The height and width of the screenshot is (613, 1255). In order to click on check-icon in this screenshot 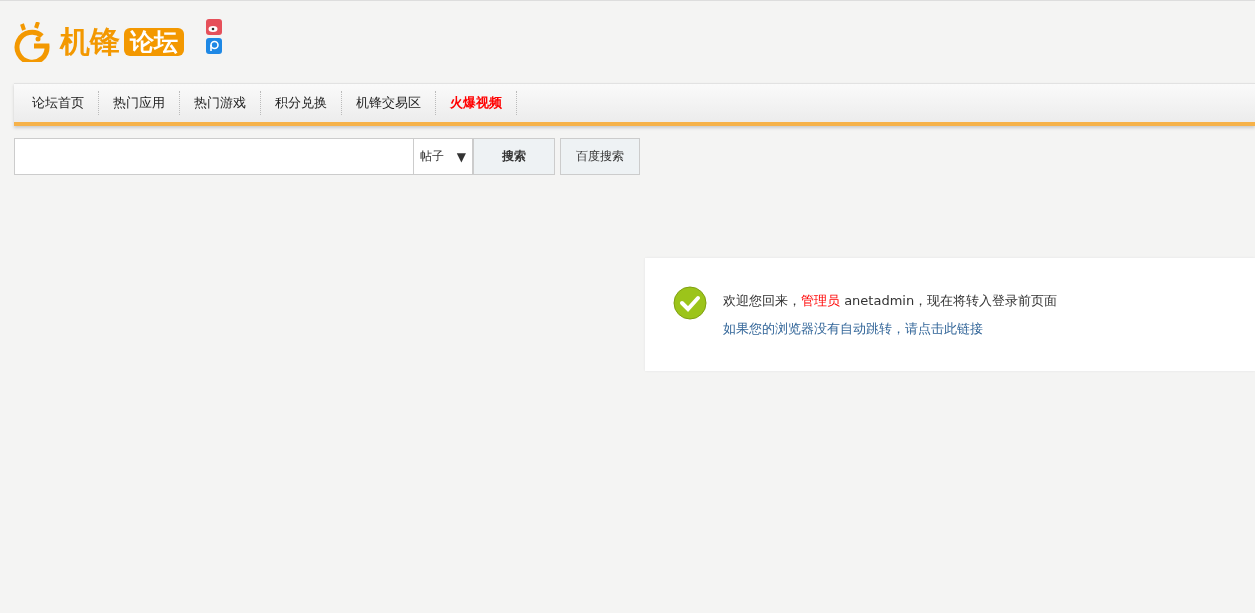, I will do `click(690, 303)`.